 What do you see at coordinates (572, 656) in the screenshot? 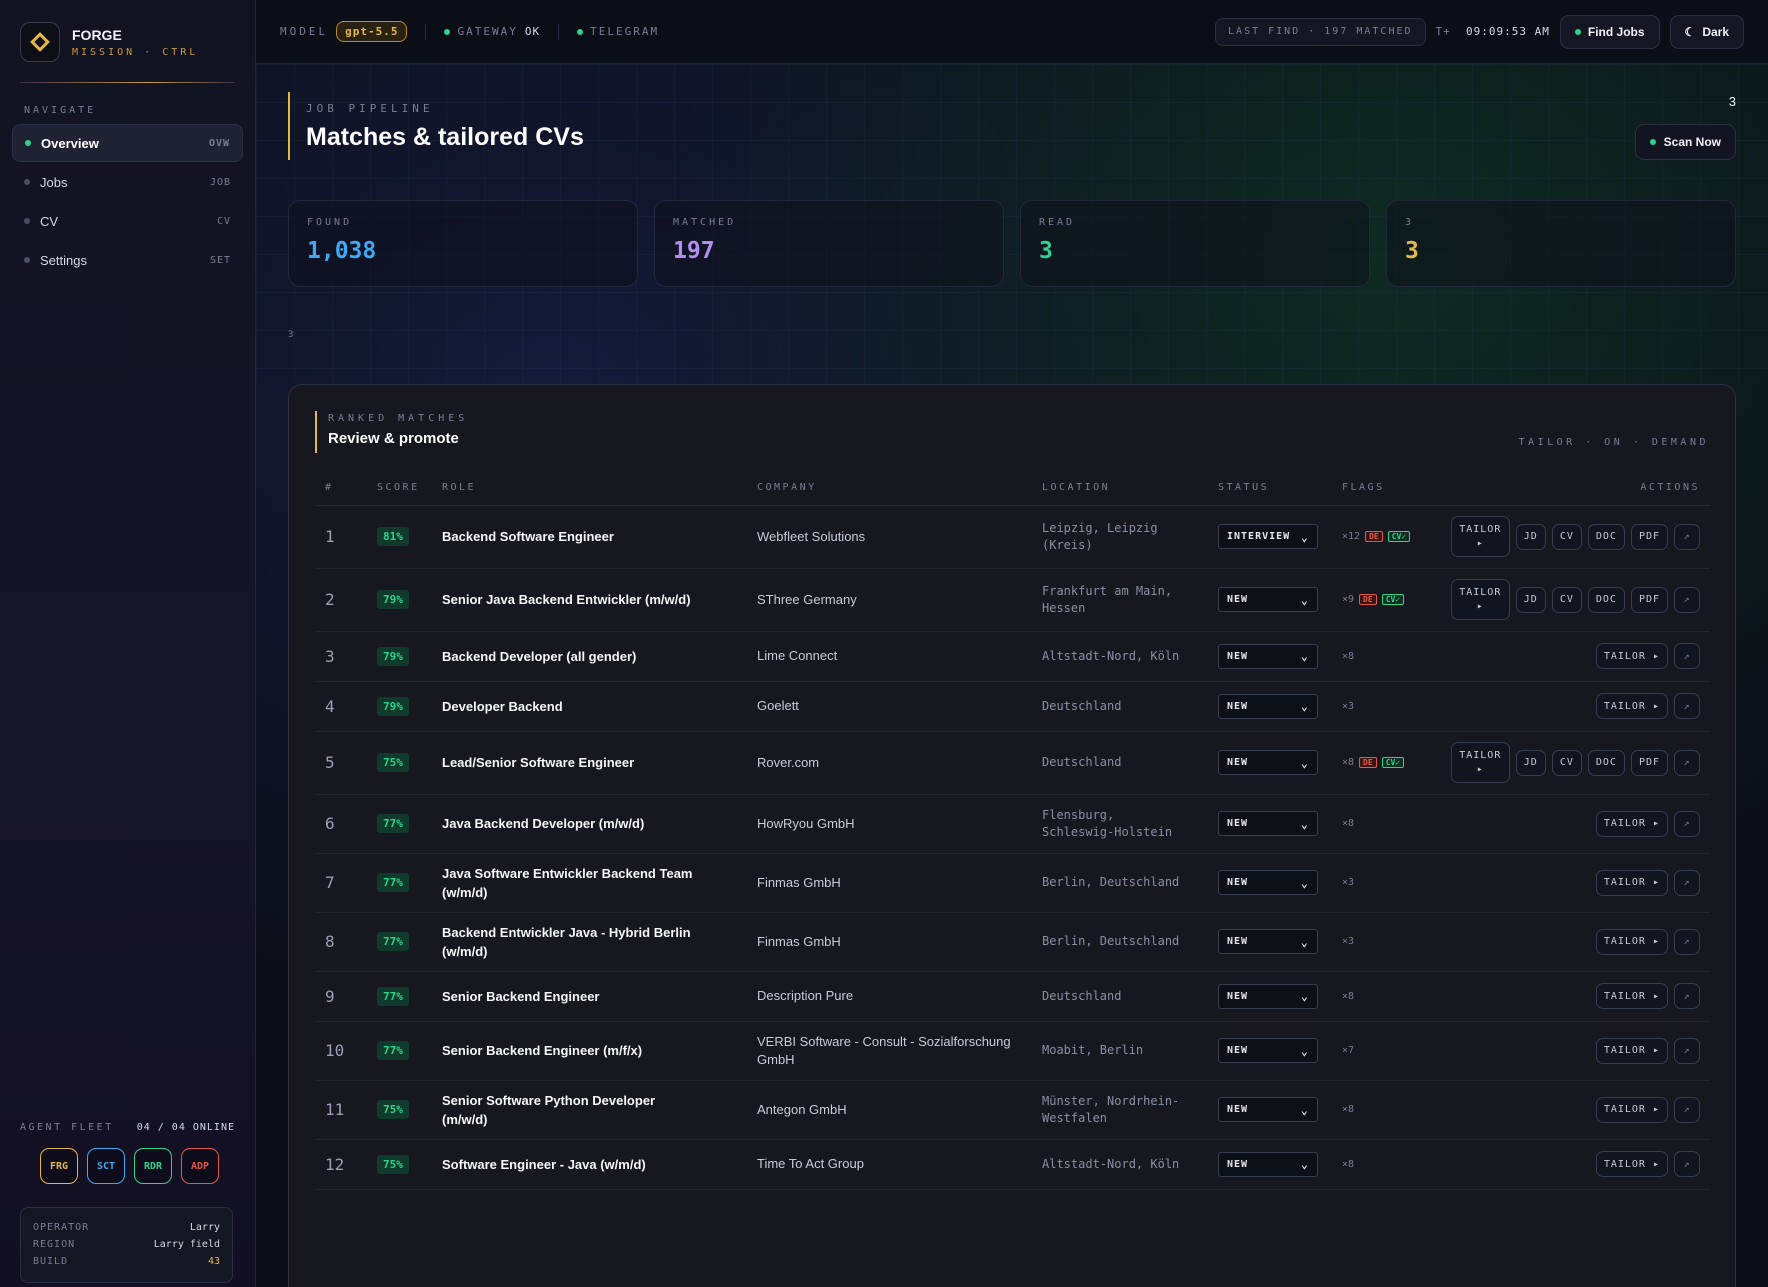
I see `role-title: Backend Developer (all gender)` at bounding box center [572, 656].